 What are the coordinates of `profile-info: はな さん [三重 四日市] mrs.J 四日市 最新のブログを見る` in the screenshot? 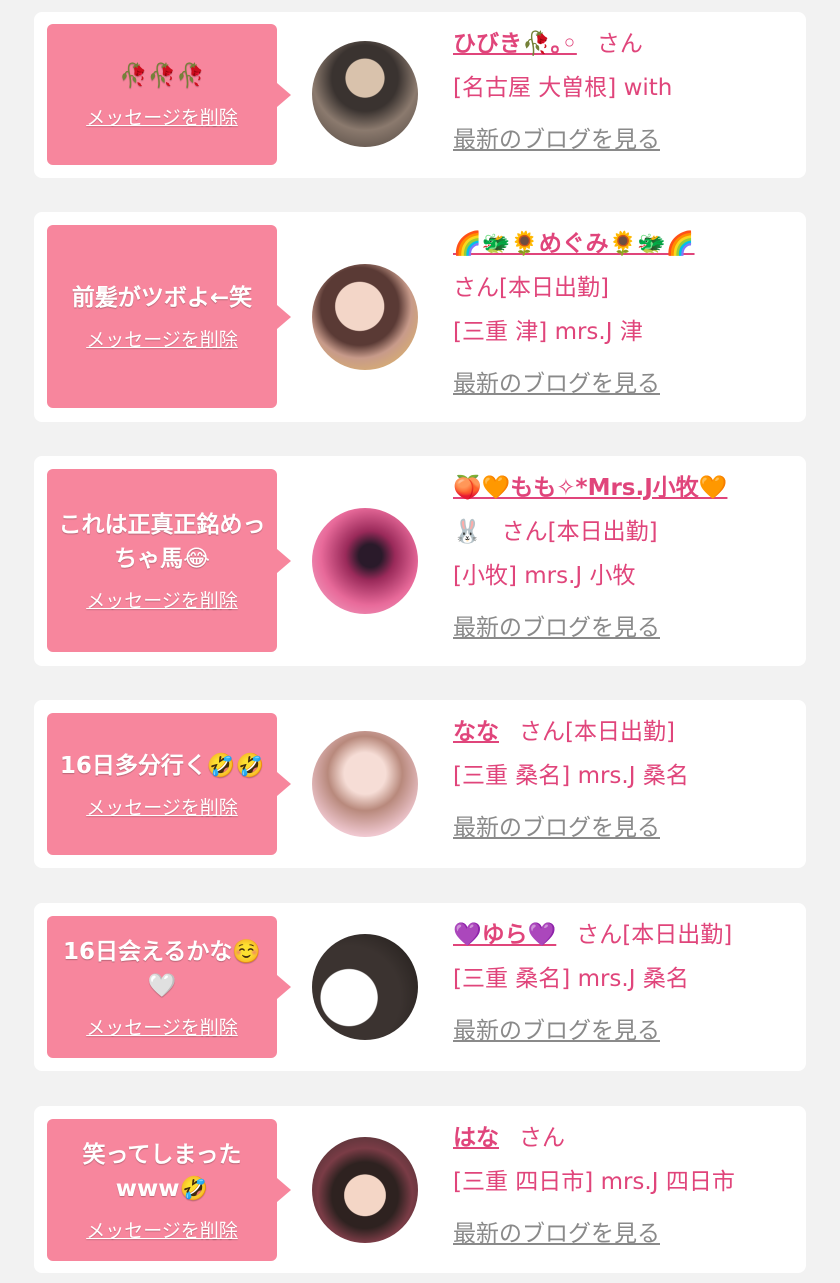 It's located at (623, 1186).